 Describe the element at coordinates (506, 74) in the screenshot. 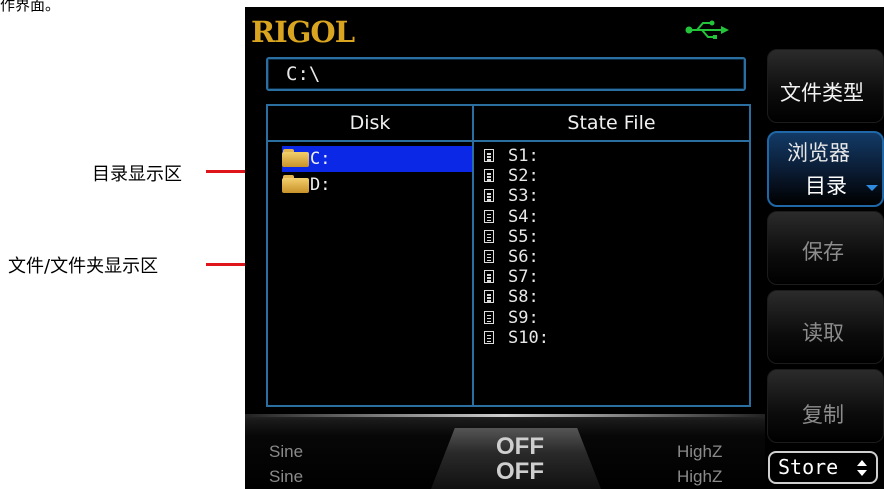

I see `path-field: C:\` at that location.